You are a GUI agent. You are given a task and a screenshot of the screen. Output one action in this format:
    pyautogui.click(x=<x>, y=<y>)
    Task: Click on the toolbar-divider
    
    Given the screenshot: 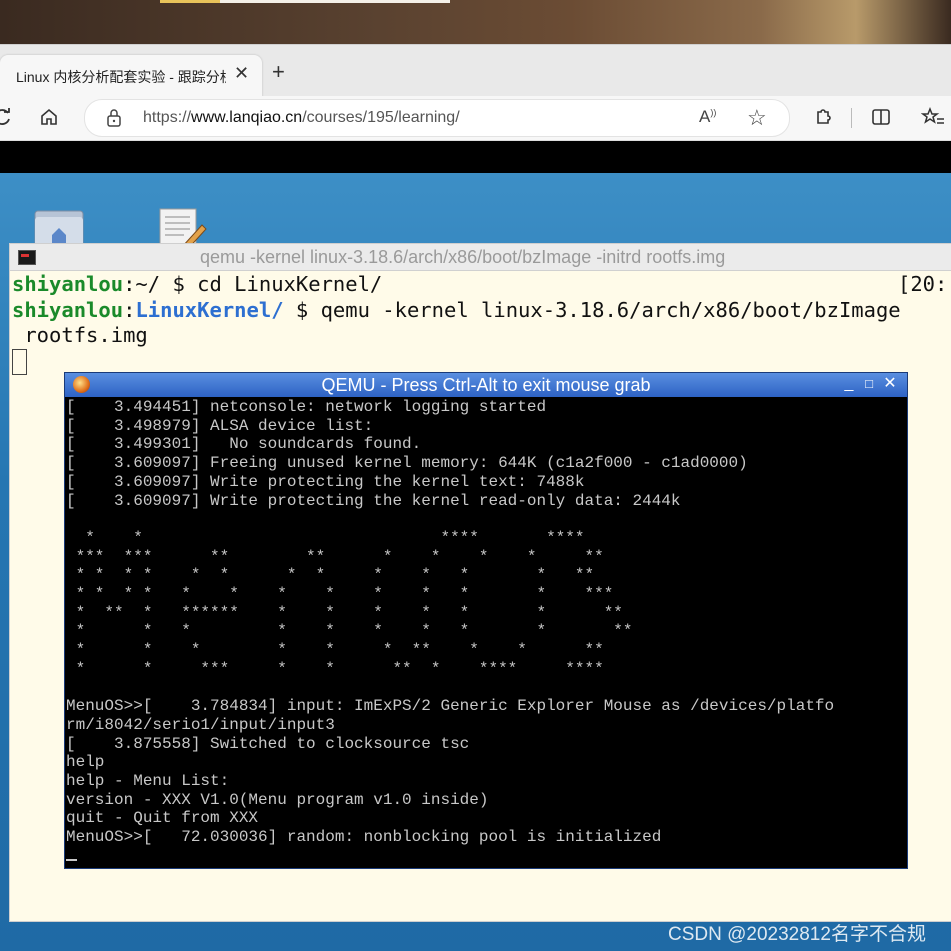 What is the action you would take?
    pyautogui.click(x=851, y=118)
    